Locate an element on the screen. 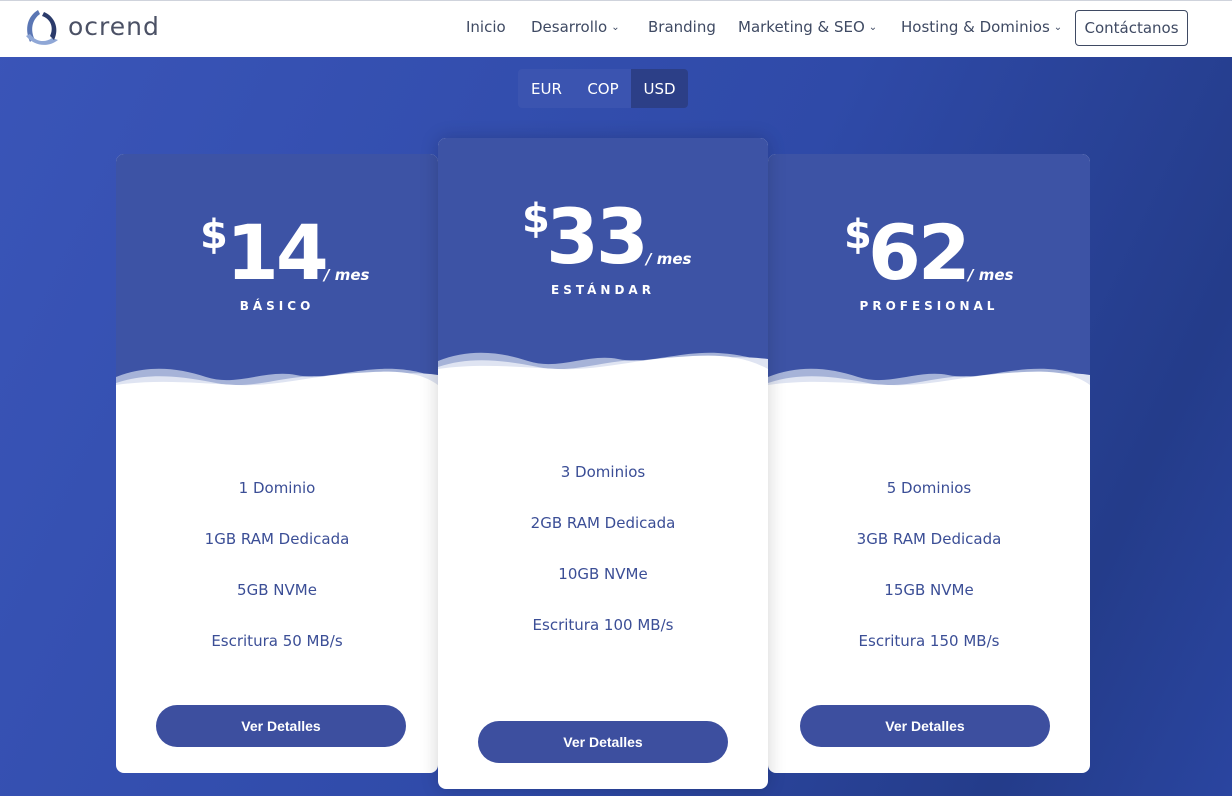 The image size is (1232, 796). nav-branding: Branding is located at coordinates (682, 27).